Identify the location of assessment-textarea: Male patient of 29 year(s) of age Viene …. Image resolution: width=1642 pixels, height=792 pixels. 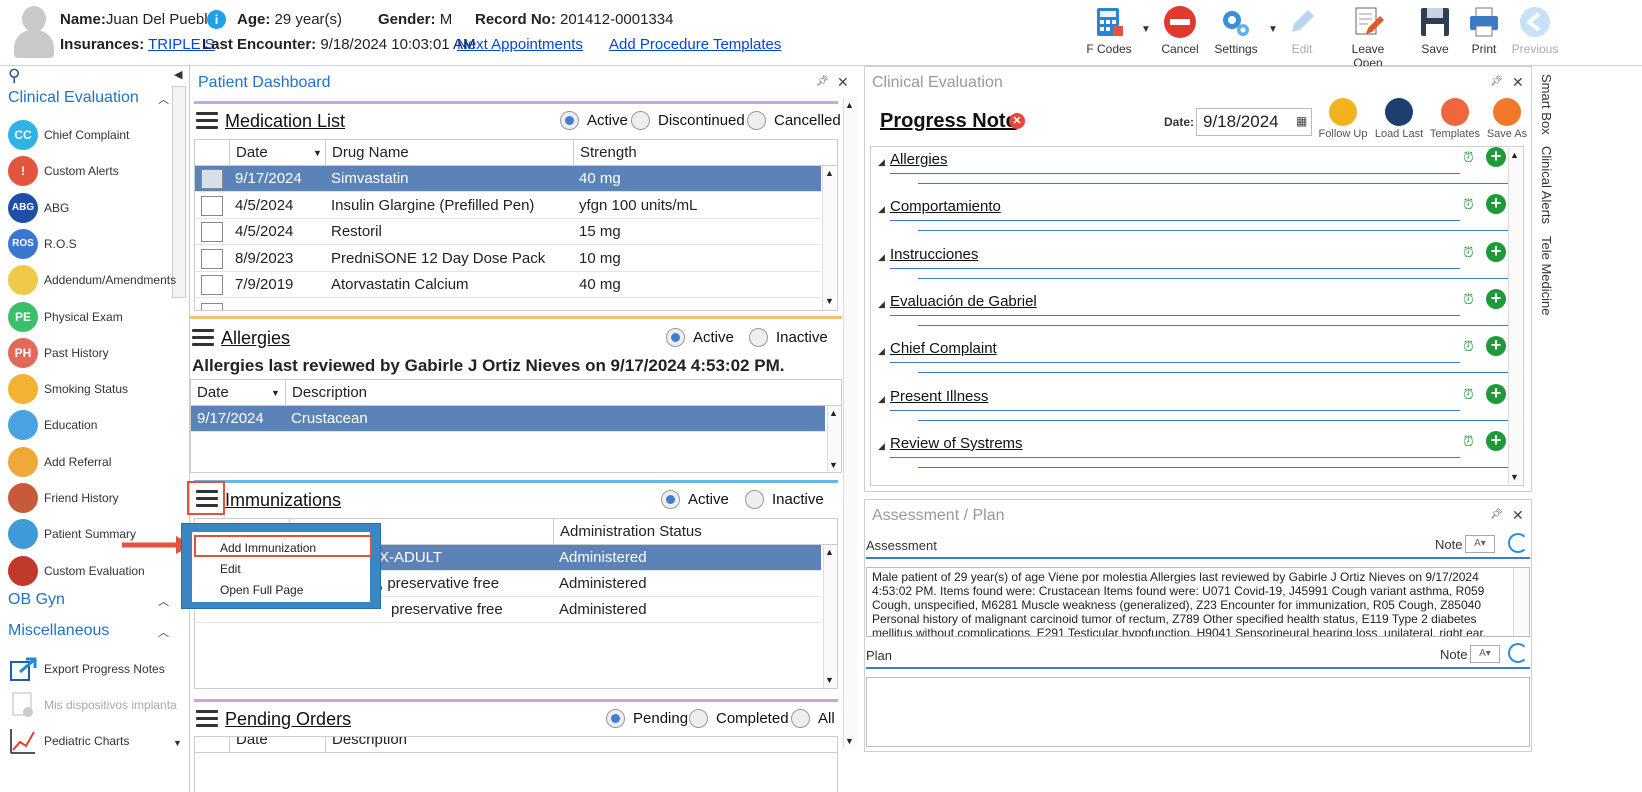
(1198, 602).